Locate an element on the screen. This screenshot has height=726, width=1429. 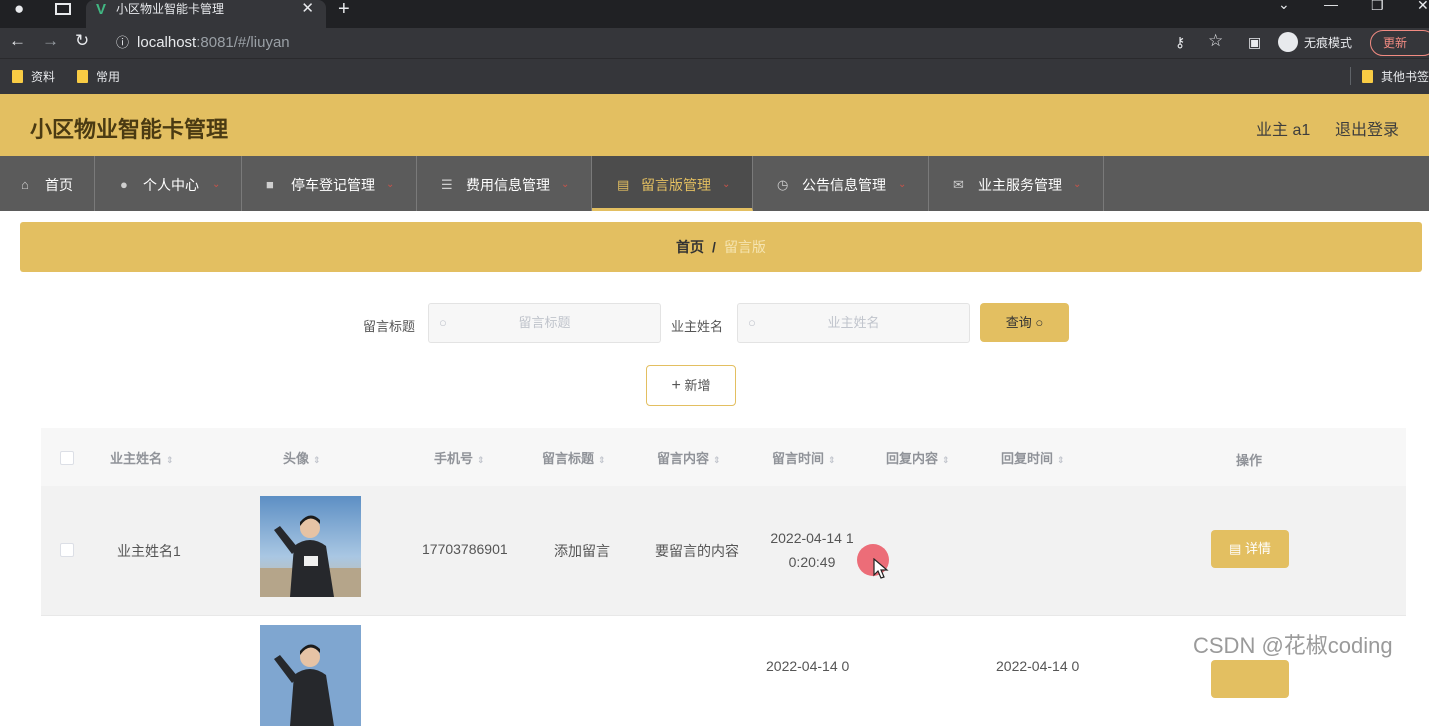
row-checkbox is located at coordinates (67, 550).